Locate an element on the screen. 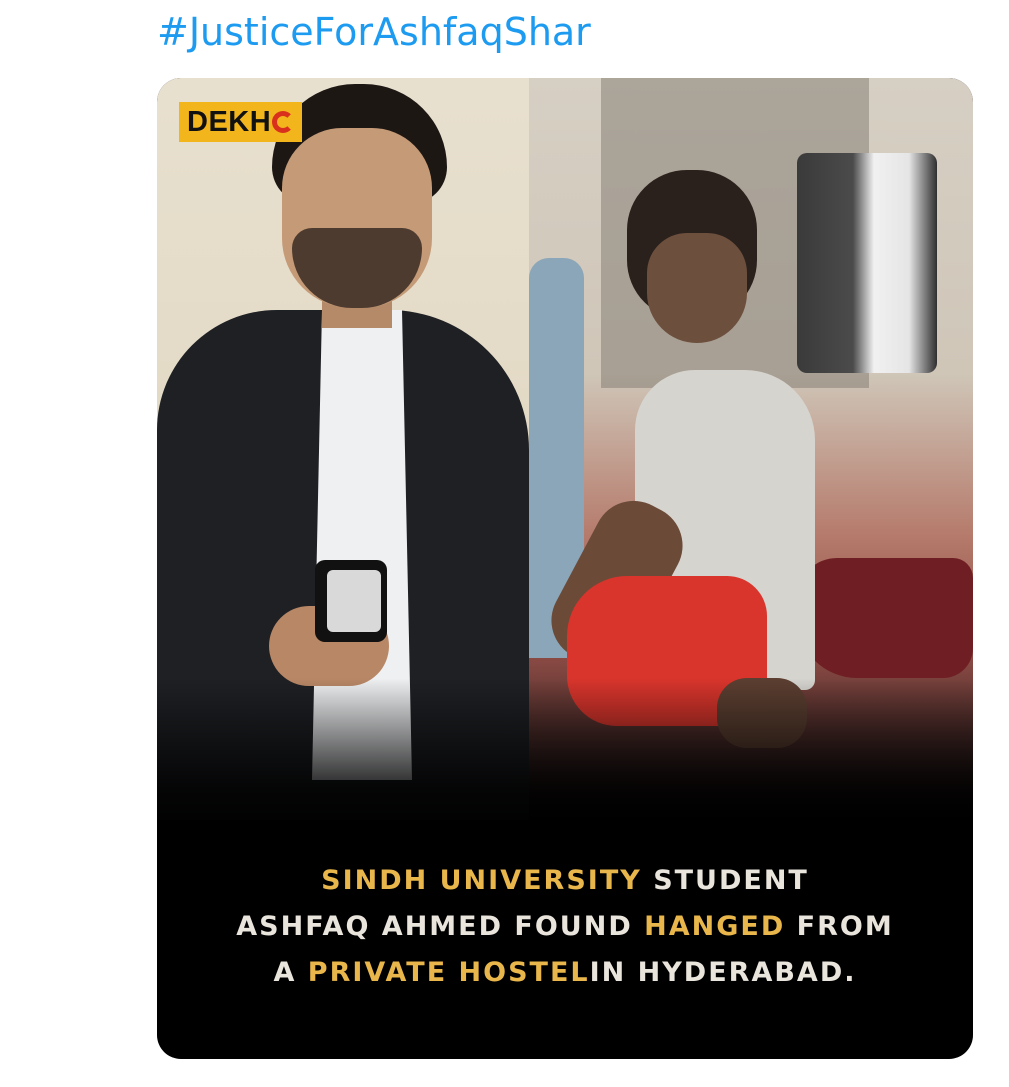  bottom-fade is located at coordinates (565, 758).